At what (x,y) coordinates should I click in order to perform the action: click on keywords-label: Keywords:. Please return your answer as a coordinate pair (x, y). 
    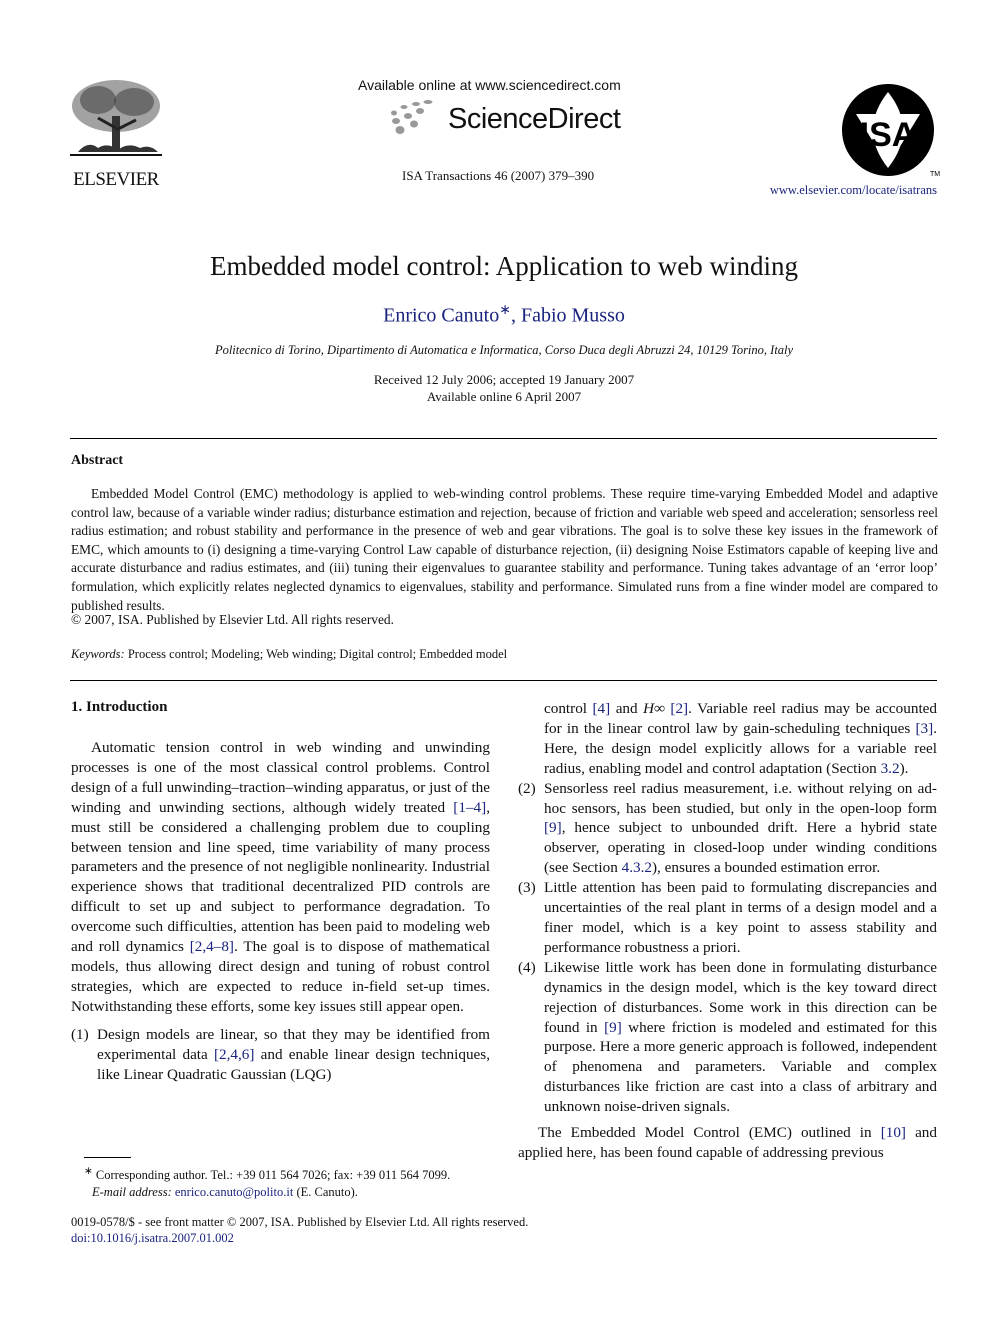
    Looking at the image, I should click on (98, 654).